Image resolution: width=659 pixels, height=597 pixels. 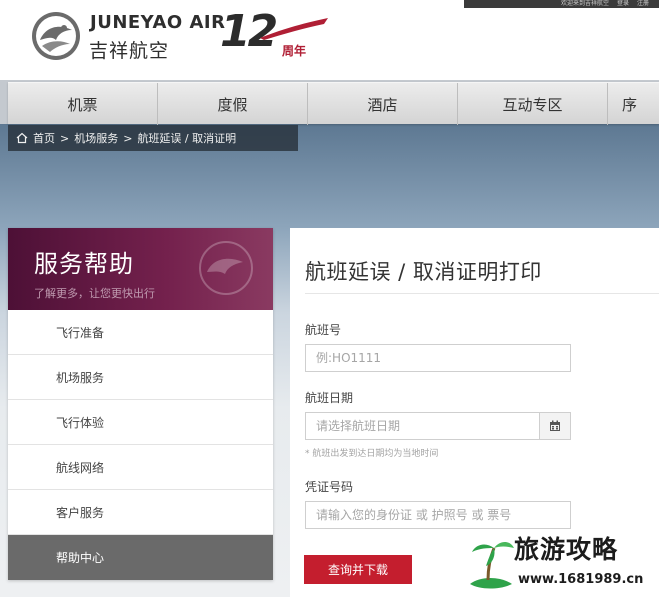 I want to click on sidebar-item-route-network: 航线网络, so click(x=140, y=467).